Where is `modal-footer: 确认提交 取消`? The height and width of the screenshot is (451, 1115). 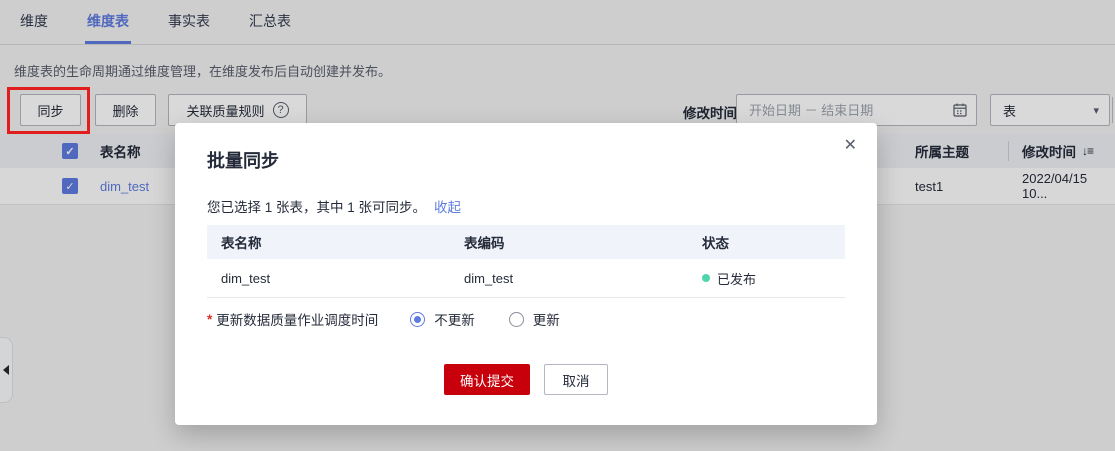
modal-footer: 确认提交 取消 is located at coordinates (526, 379).